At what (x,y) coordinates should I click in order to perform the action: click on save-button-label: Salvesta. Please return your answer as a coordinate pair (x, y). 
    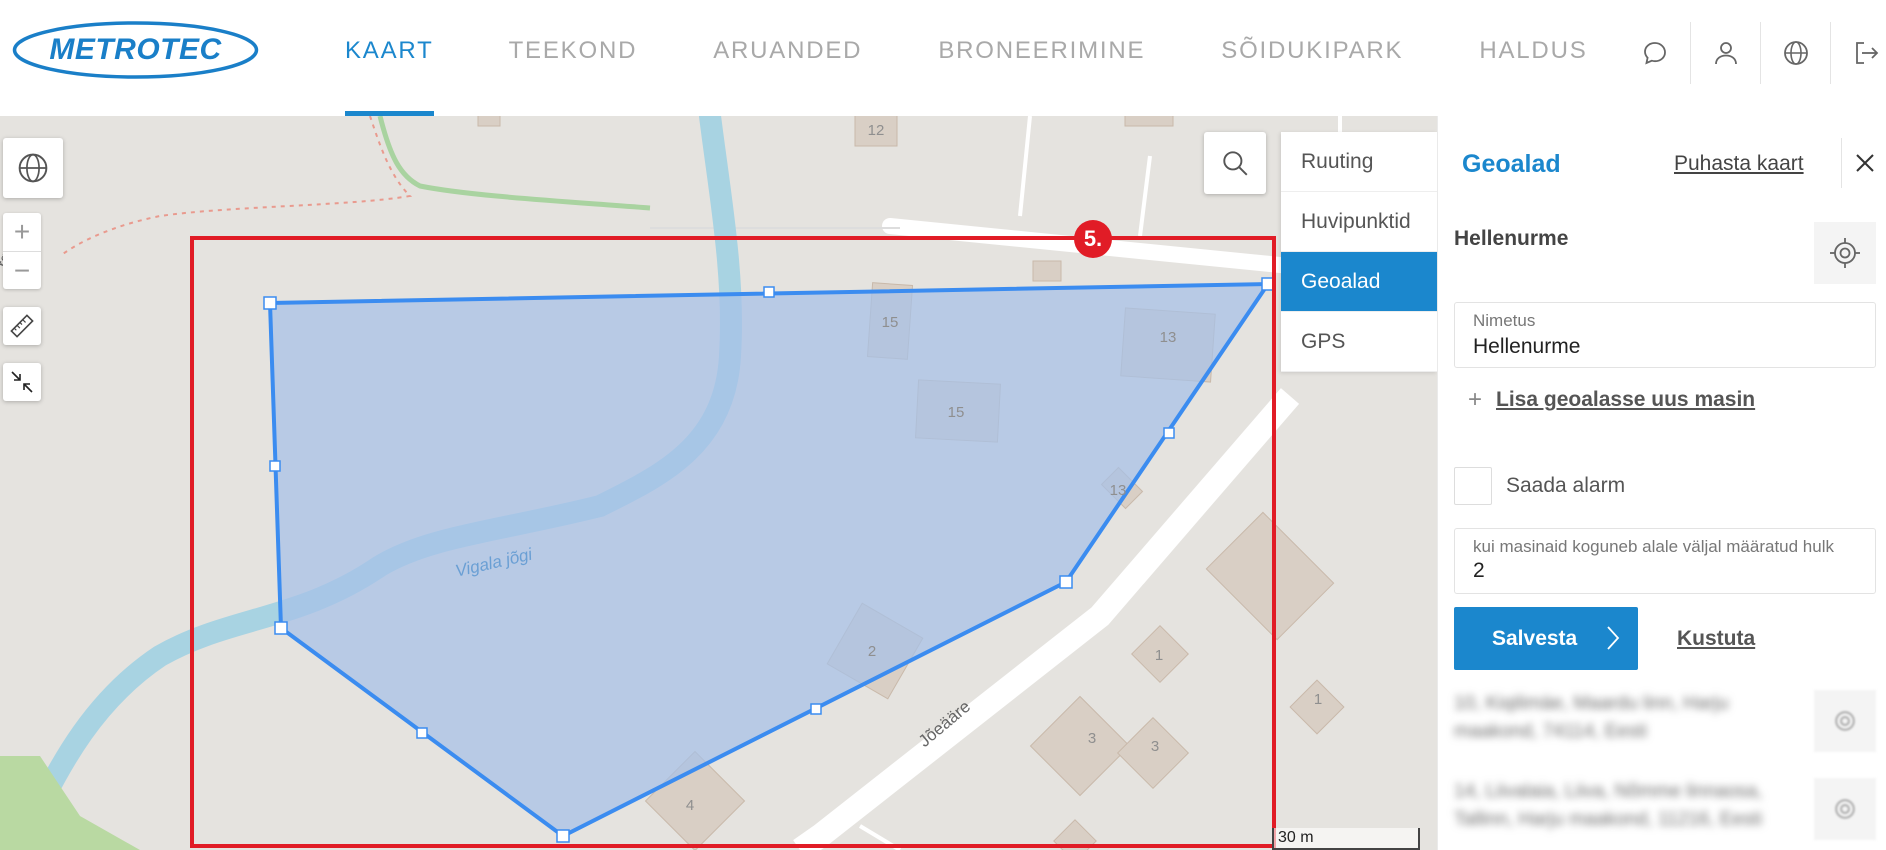
    Looking at the image, I should click on (1535, 638).